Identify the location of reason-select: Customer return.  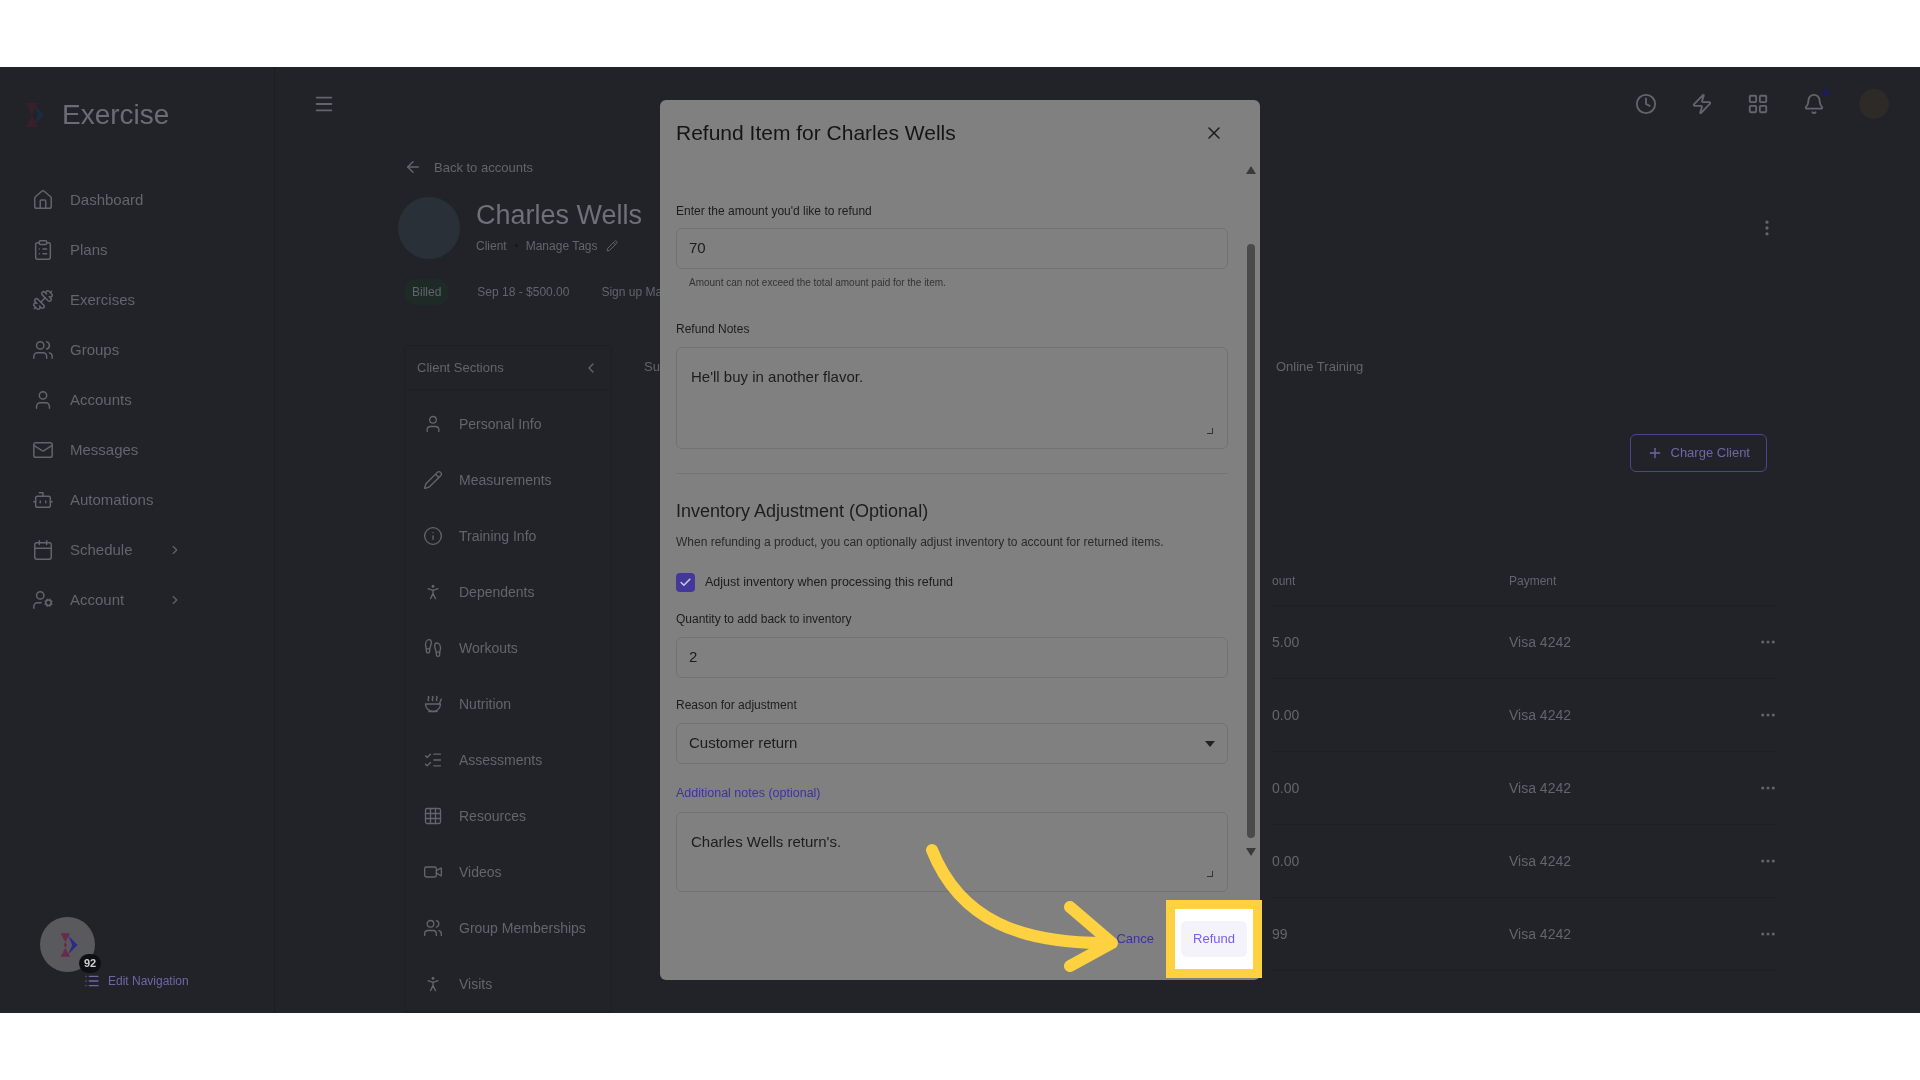
(952, 743).